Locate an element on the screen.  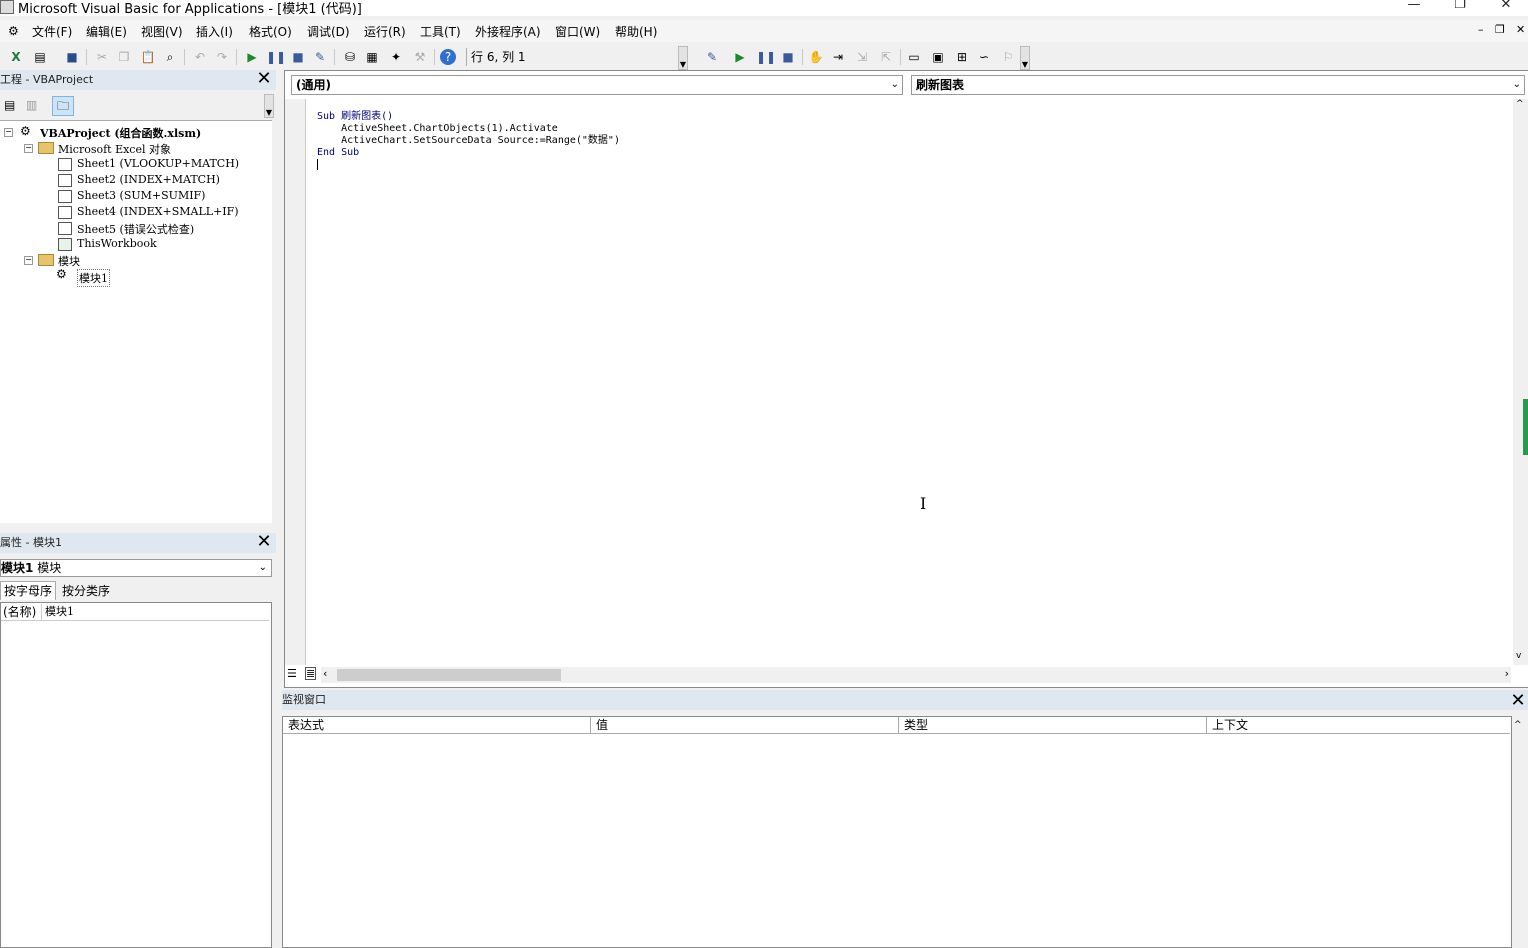
property-value: 模块1 is located at coordinates (59, 612).